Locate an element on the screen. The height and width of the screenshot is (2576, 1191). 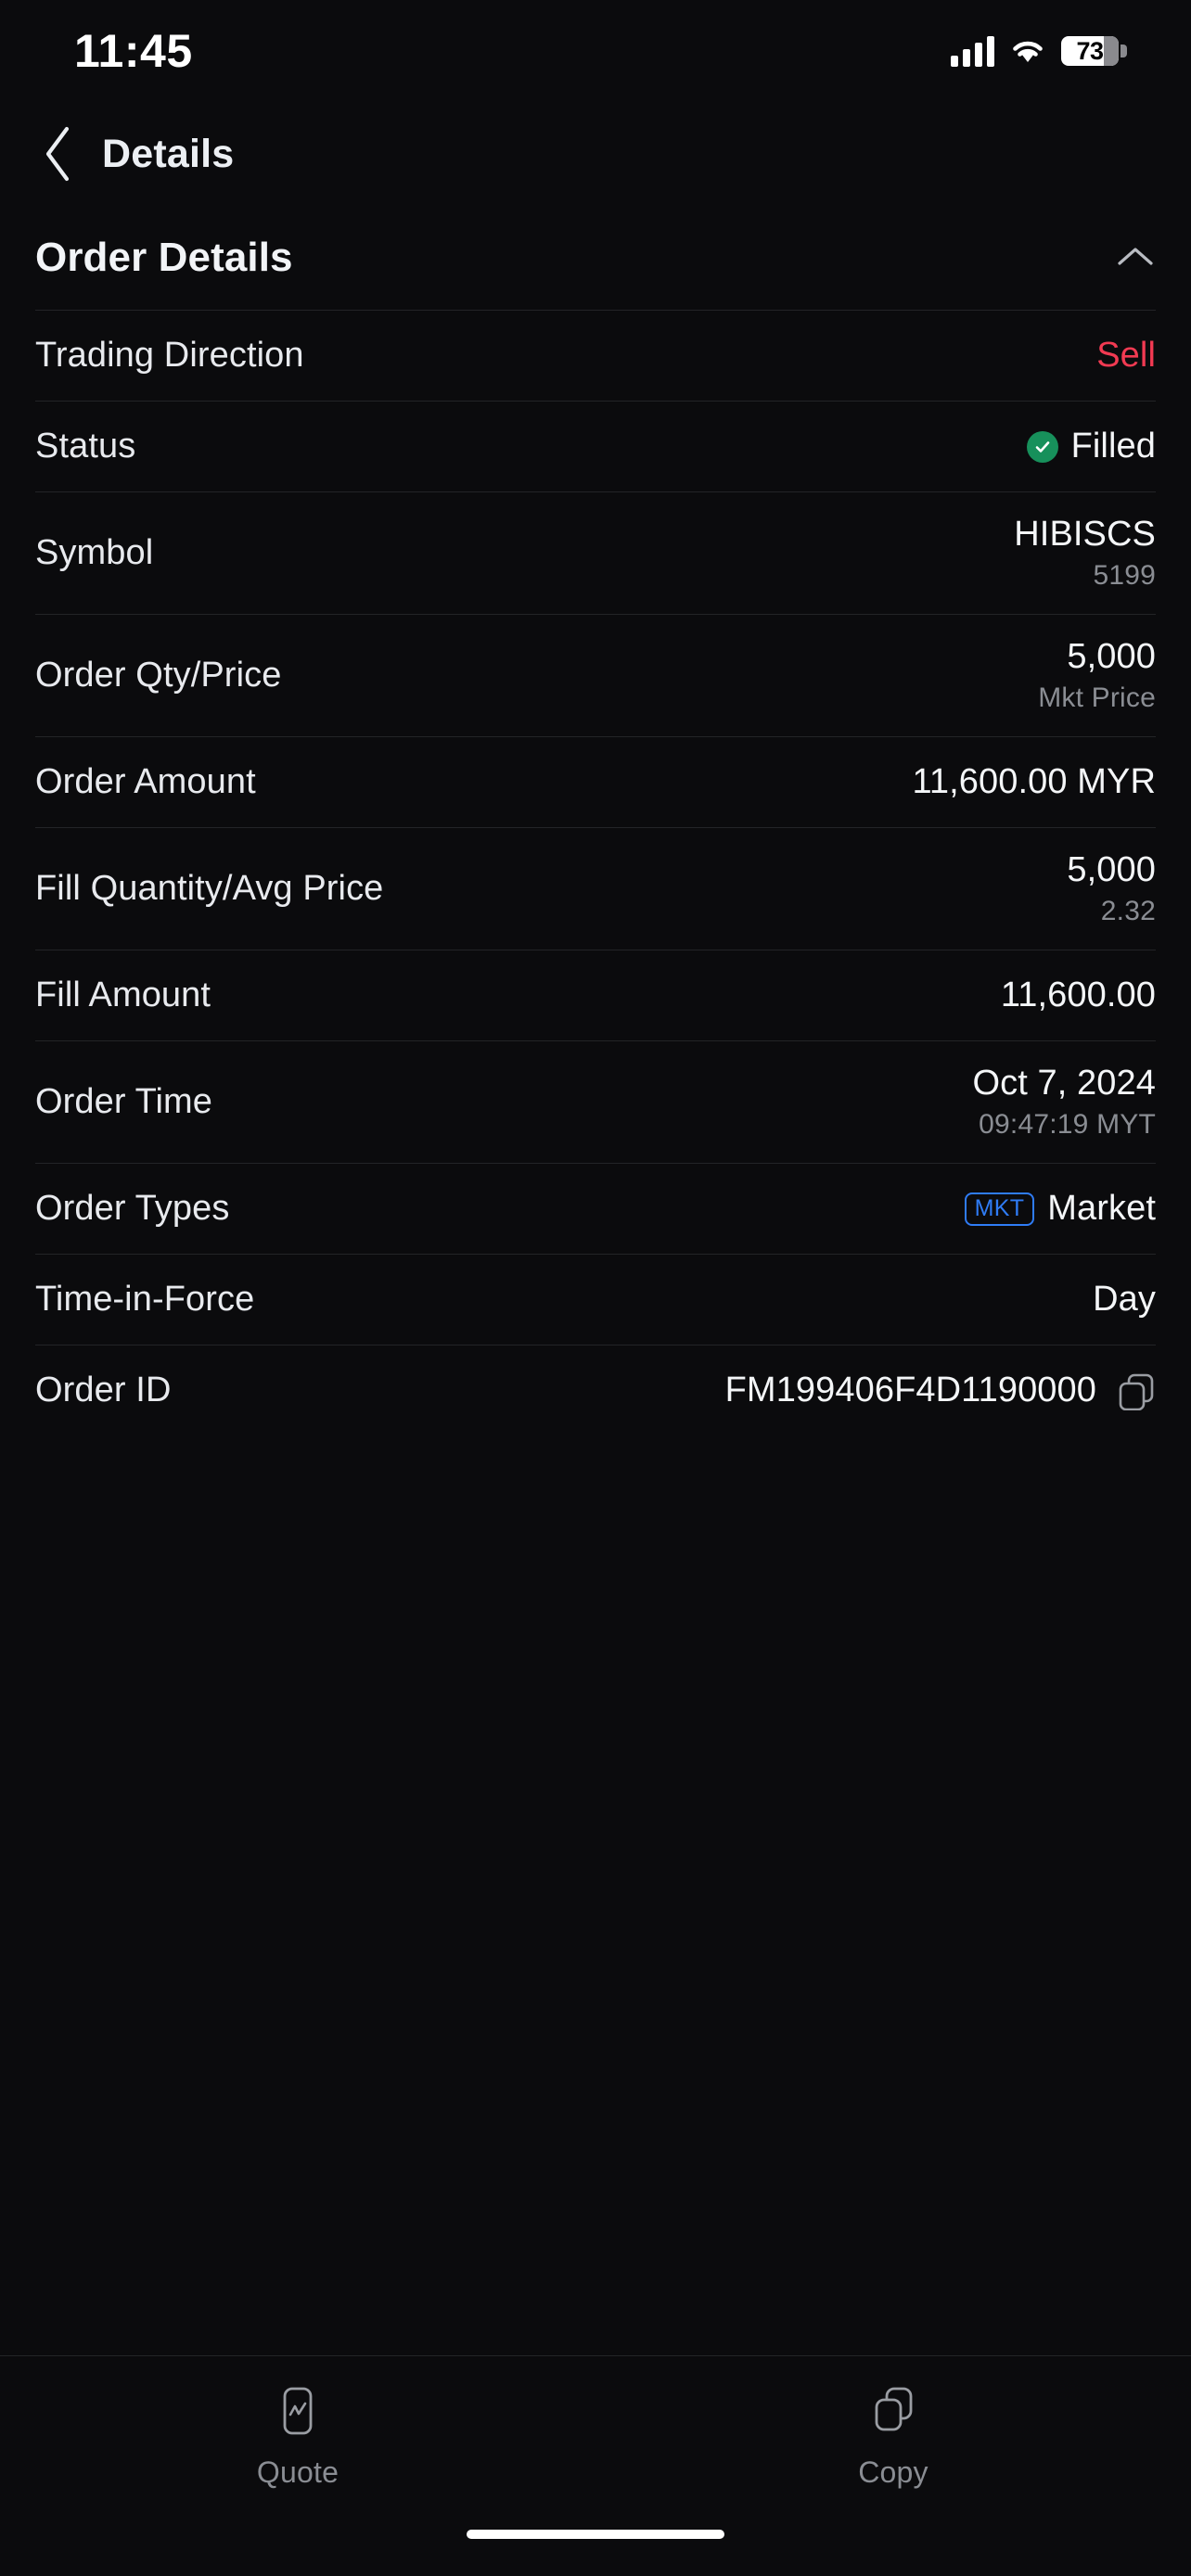
copy-order-id-button is located at coordinates (1136, 1391).